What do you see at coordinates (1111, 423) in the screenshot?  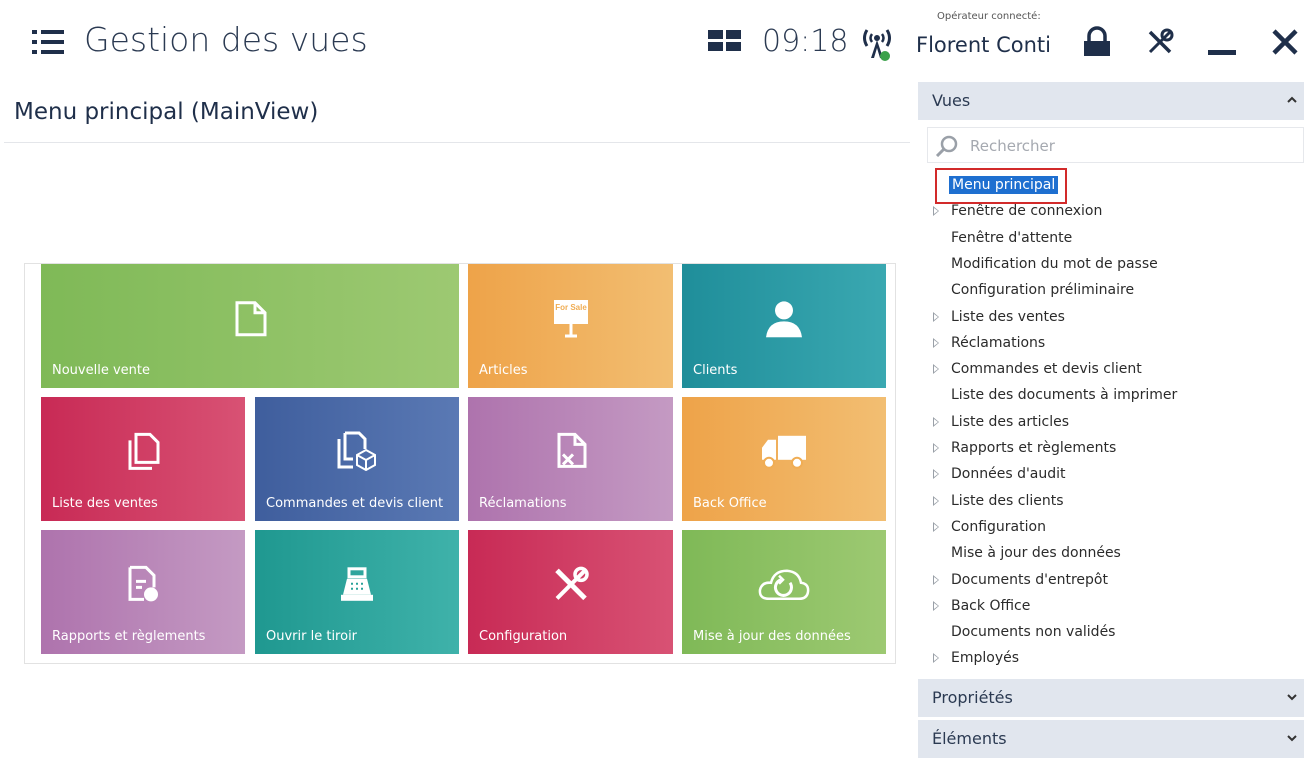 I see `tree-item: Liste des articles` at bounding box center [1111, 423].